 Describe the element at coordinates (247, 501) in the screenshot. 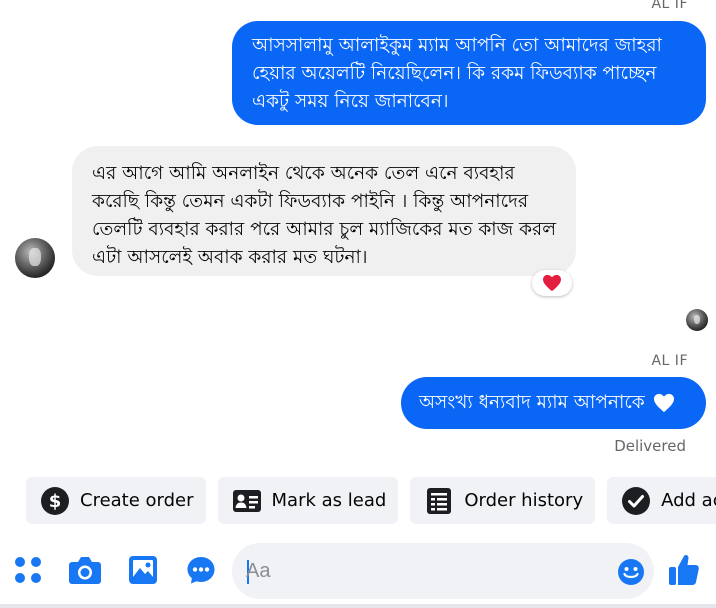

I see `contact-card-icon` at that location.